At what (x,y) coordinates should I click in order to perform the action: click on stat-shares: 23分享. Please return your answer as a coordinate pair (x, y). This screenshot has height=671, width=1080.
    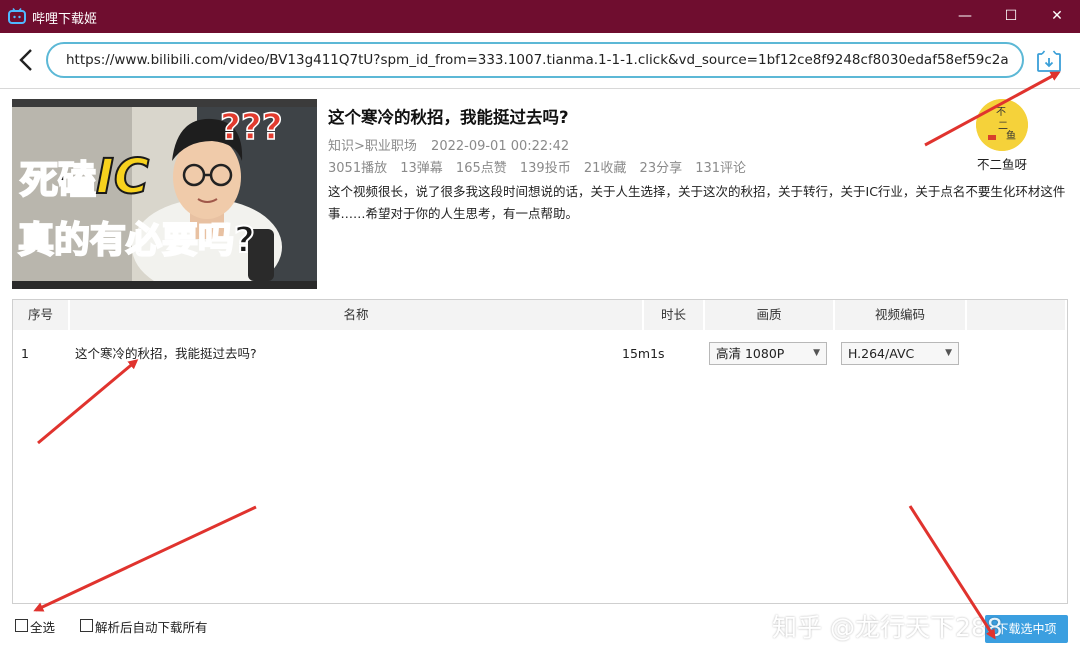
    Looking at the image, I should click on (661, 168).